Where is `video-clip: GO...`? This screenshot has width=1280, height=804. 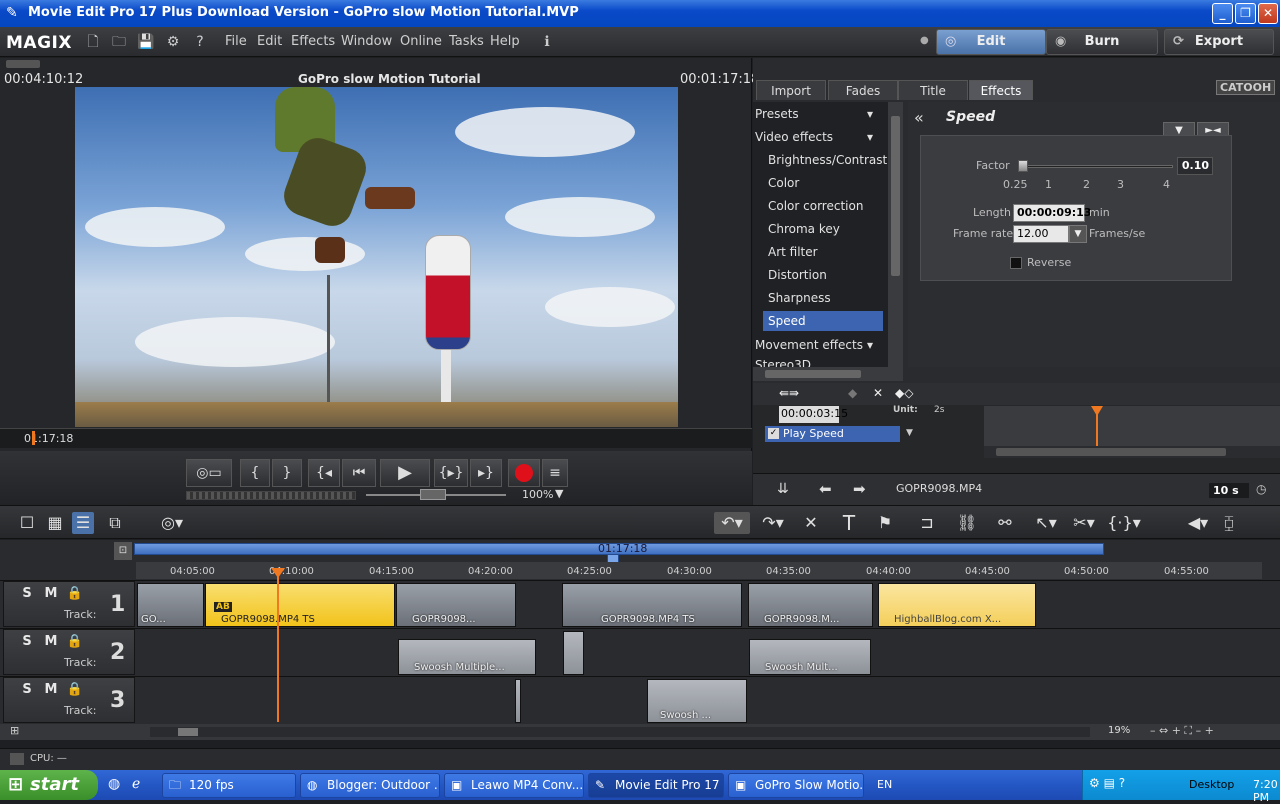 video-clip: GO... is located at coordinates (170, 605).